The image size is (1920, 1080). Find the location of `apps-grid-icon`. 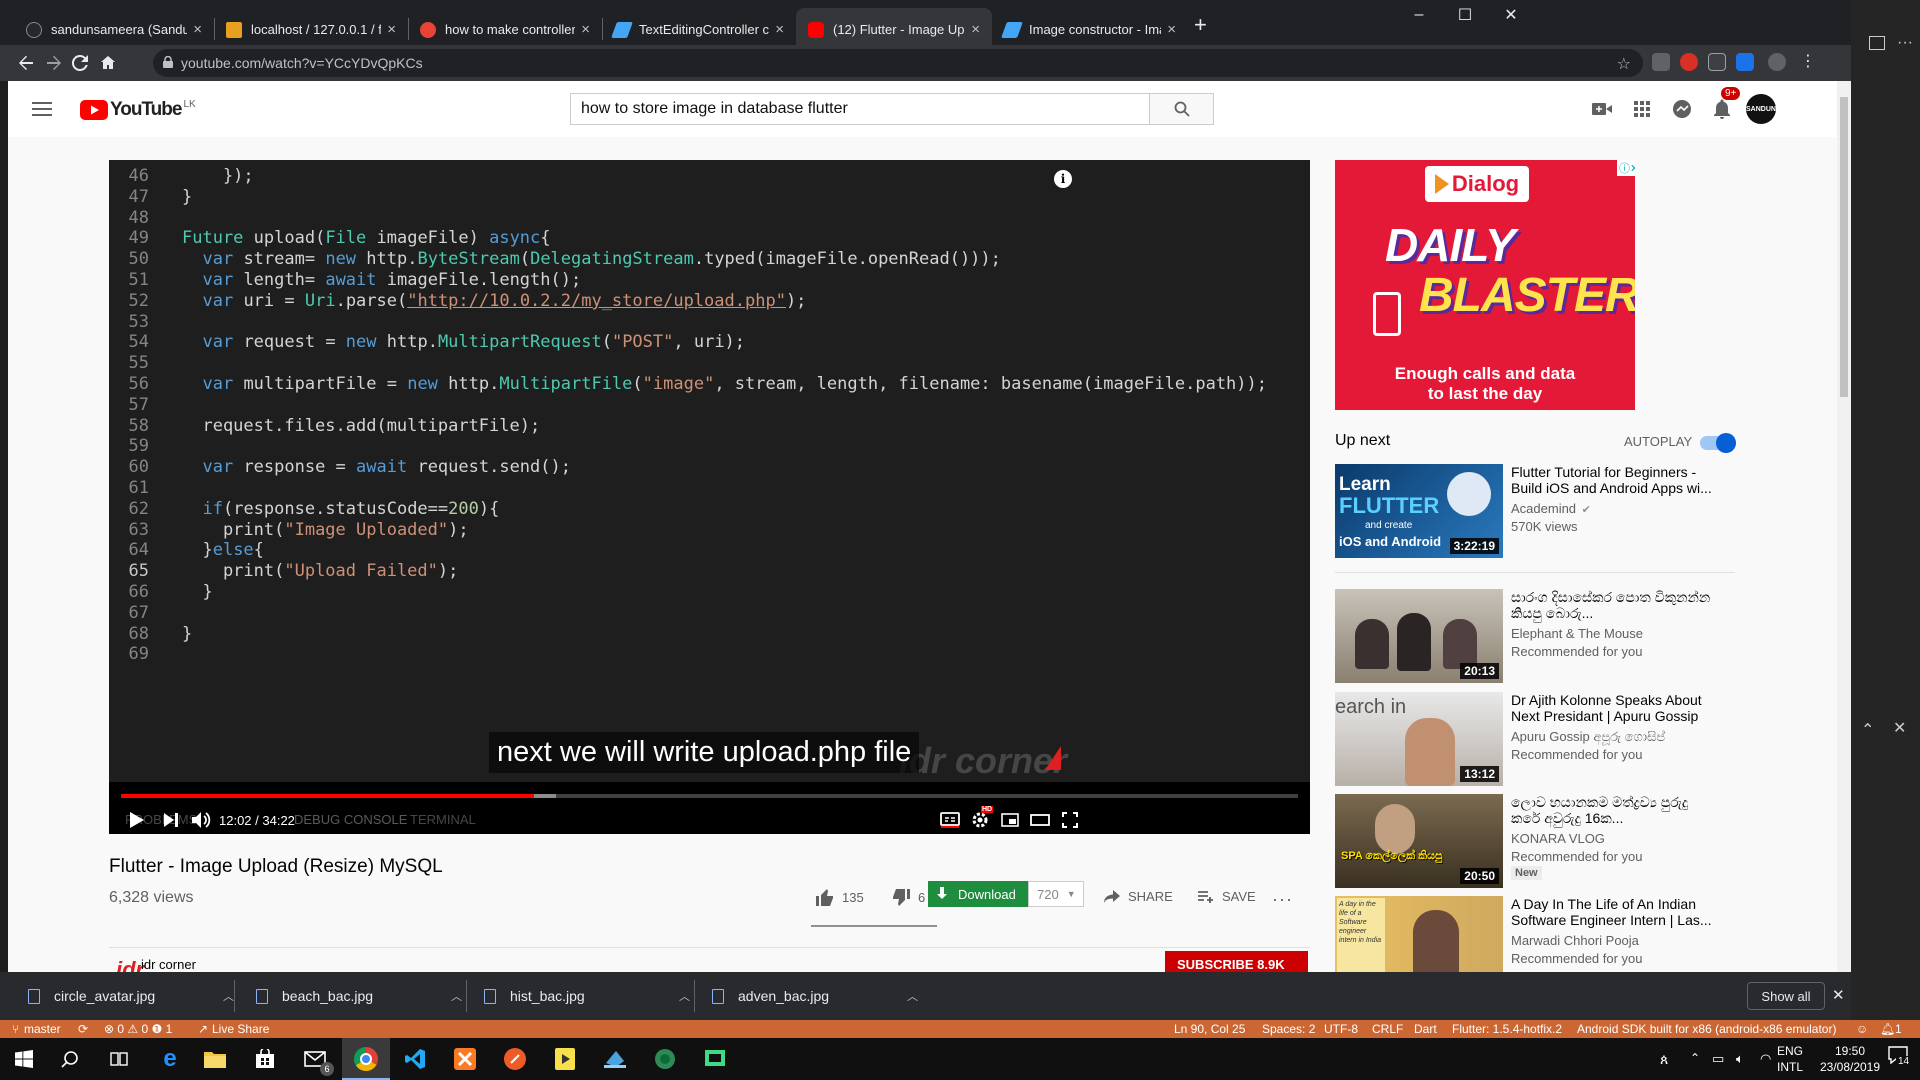

apps-grid-icon is located at coordinates (1642, 109).